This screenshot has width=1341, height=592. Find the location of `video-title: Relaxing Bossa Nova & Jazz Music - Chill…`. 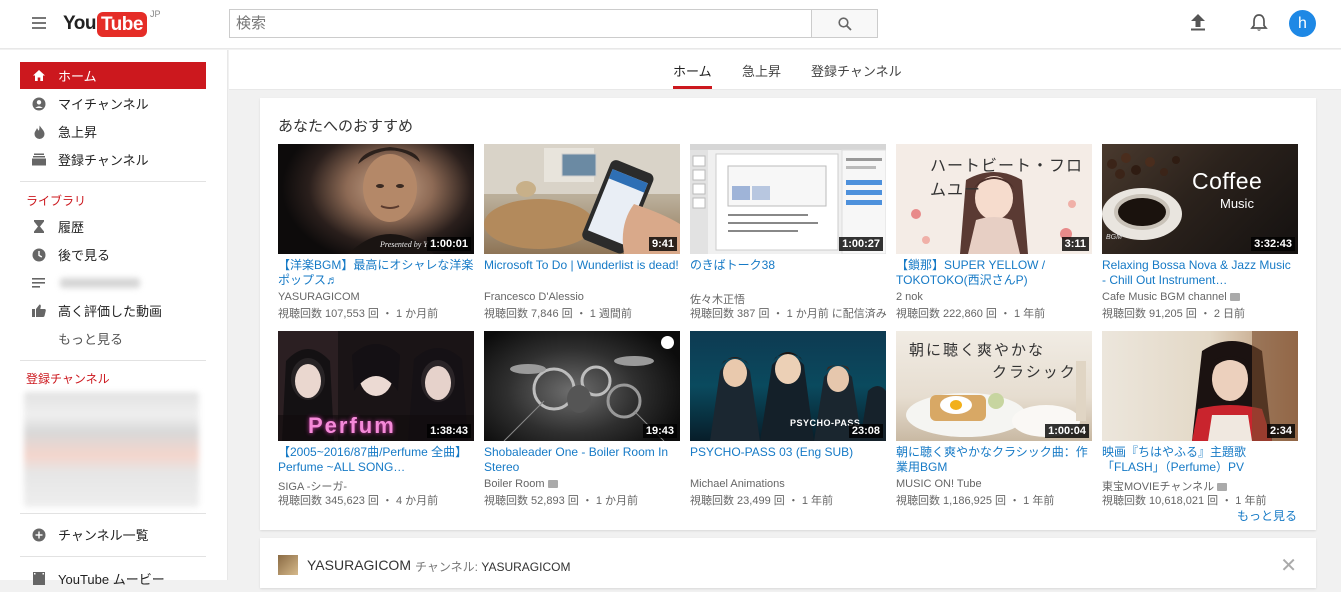

video-title: Relaxing Bossa Nova & Jazz Music - Chill… is located at coordinates (1200, 273).